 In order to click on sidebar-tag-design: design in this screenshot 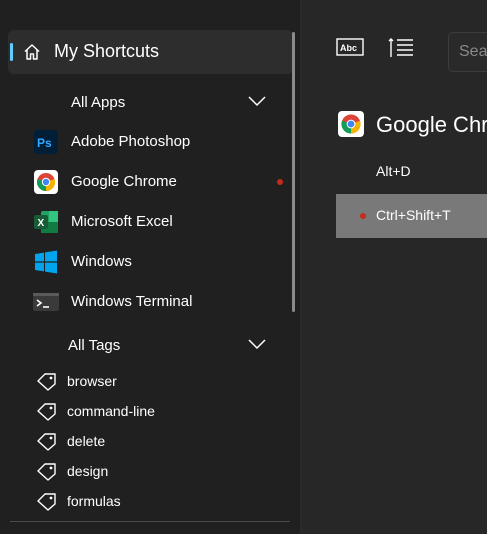, I will do `click(145, 471)`.